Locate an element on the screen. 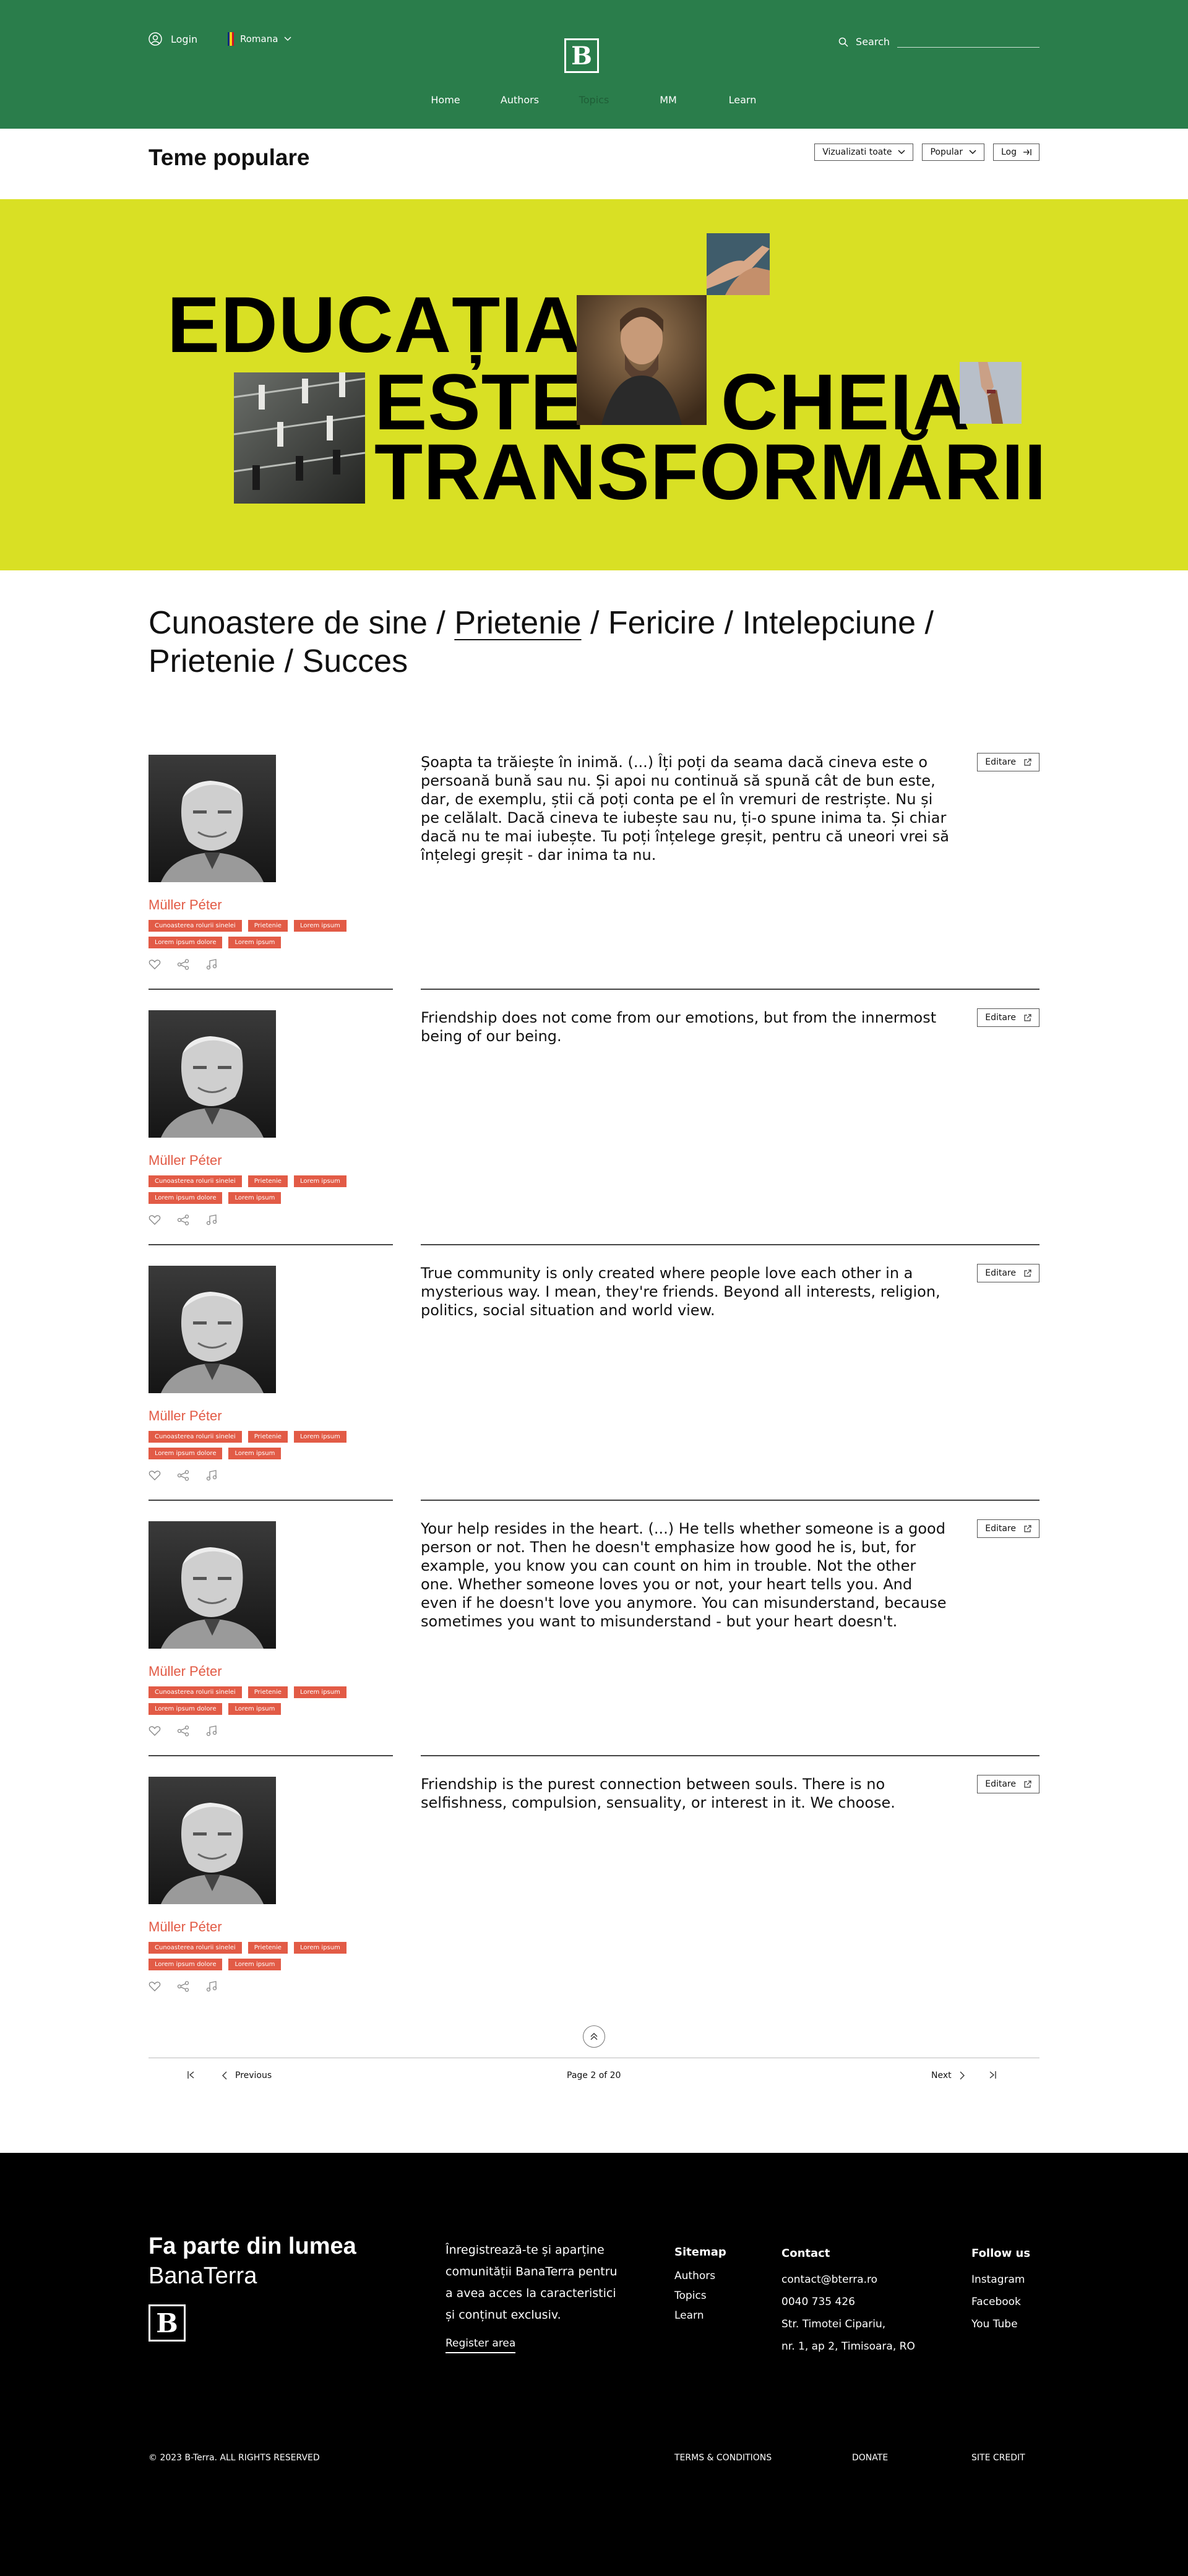 The width and height of the screenshot is (1188, 2576). search-input is located at coordinates (968, 42).